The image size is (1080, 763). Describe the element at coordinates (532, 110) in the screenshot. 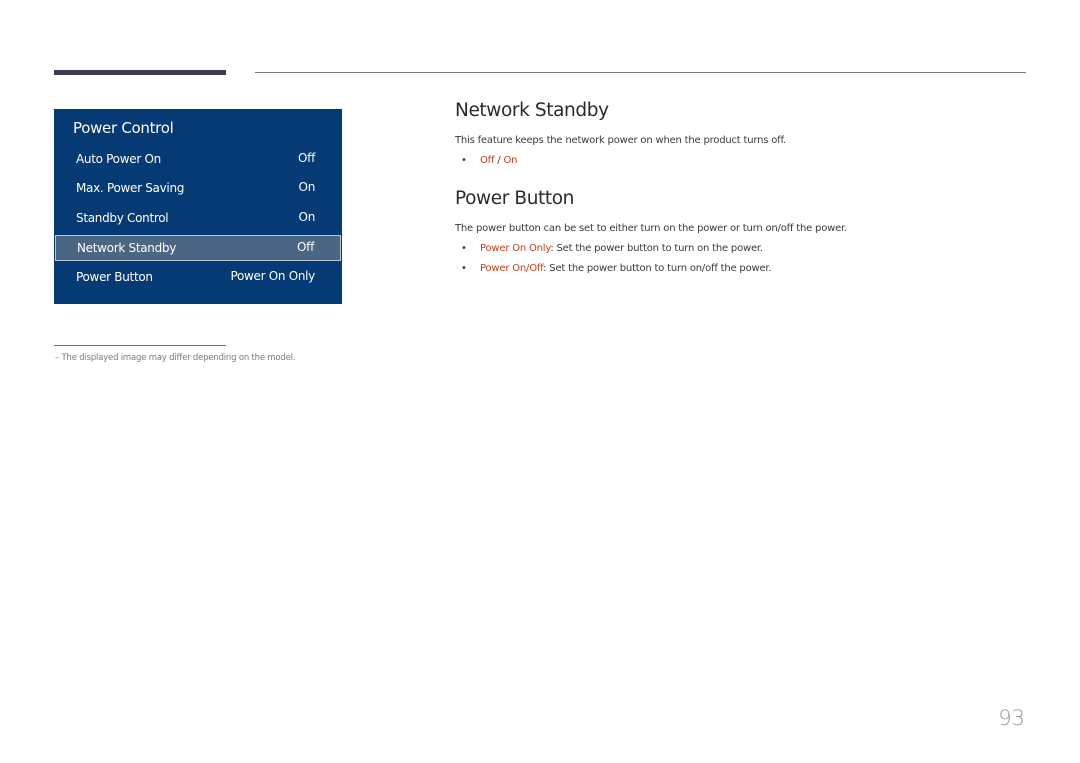

I see `section-title-network-standby: Network Standby` at that location.